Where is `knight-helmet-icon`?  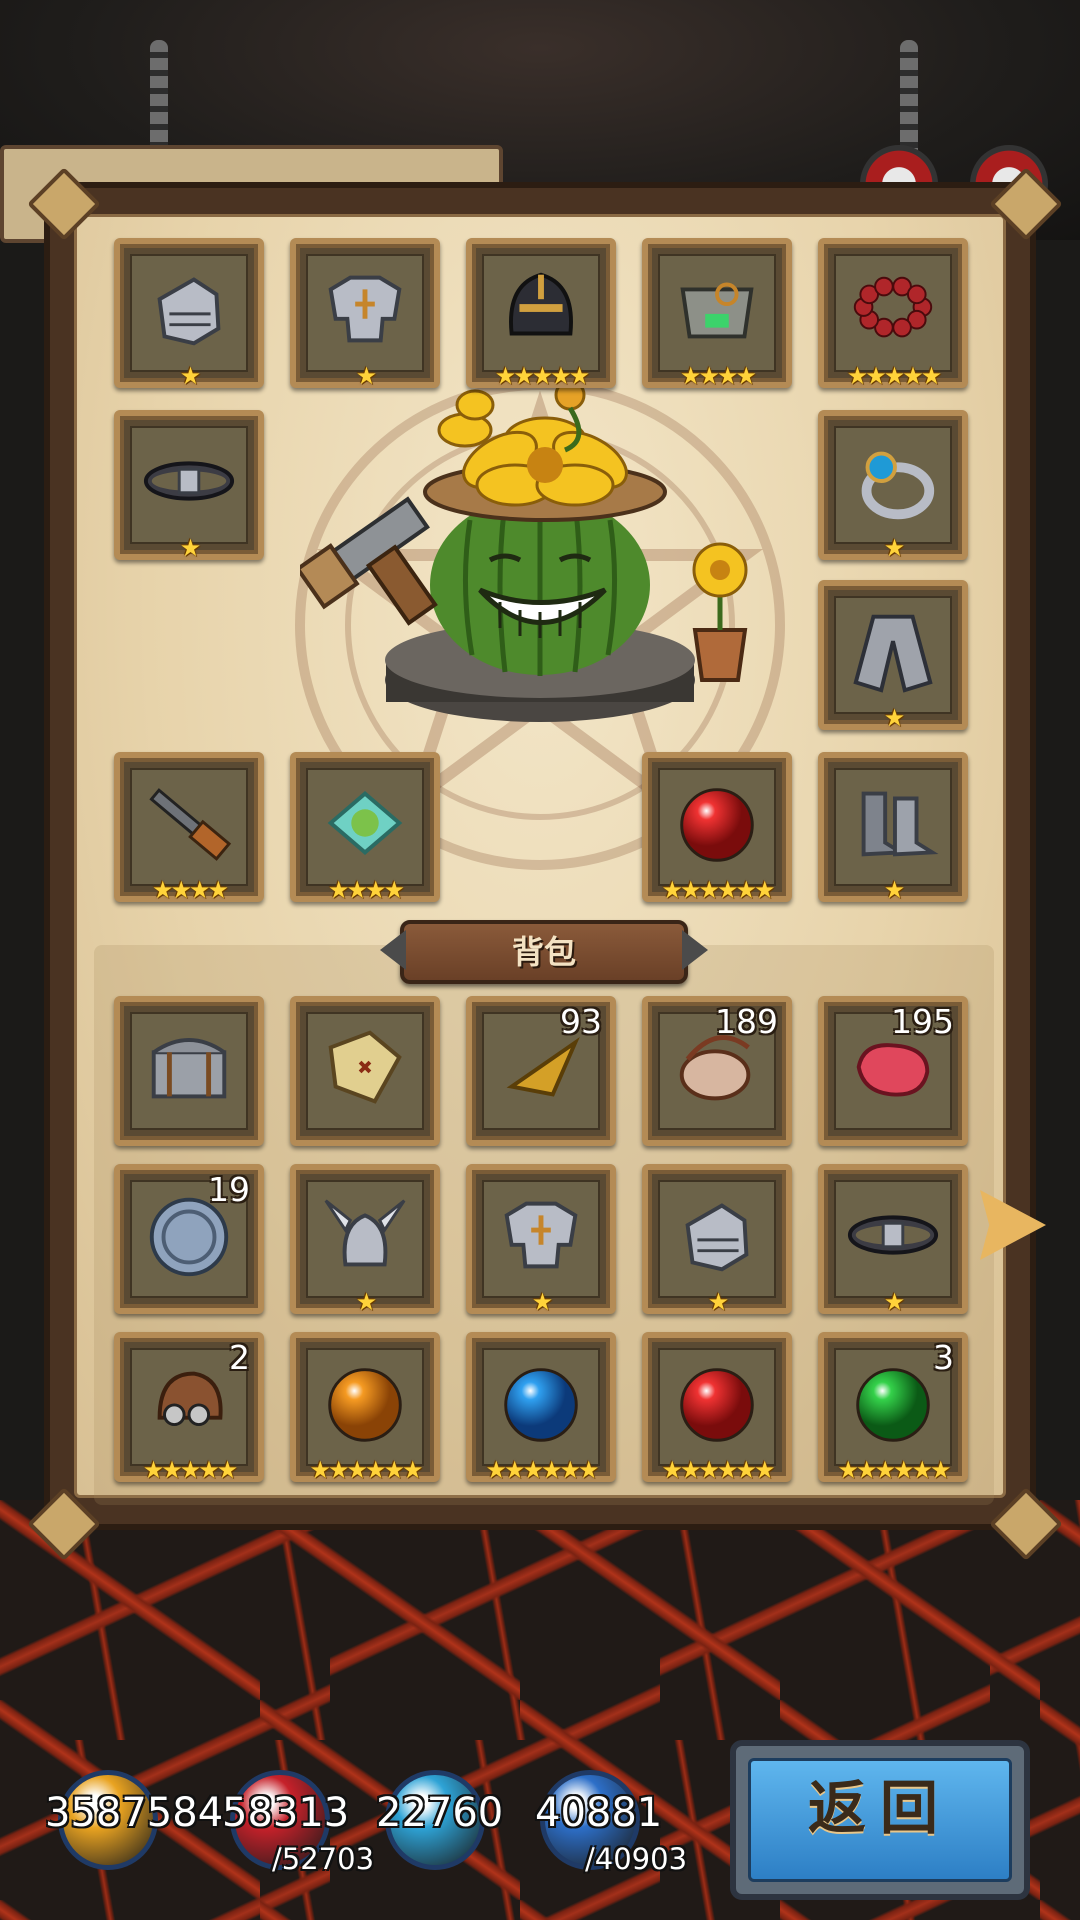 knight-helmet-icon is located at coordinates (541, 309).